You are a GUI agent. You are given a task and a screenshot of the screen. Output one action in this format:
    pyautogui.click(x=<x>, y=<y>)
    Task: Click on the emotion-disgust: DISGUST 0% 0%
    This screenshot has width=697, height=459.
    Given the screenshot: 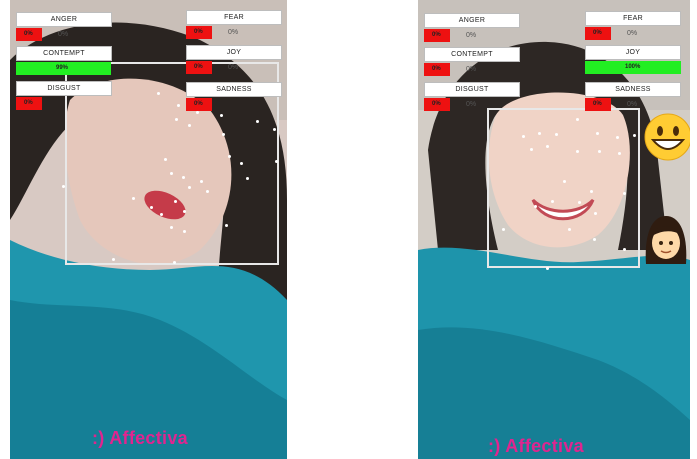 What is the action you would take?
    pyautogui.click(x=472, y=96)
    